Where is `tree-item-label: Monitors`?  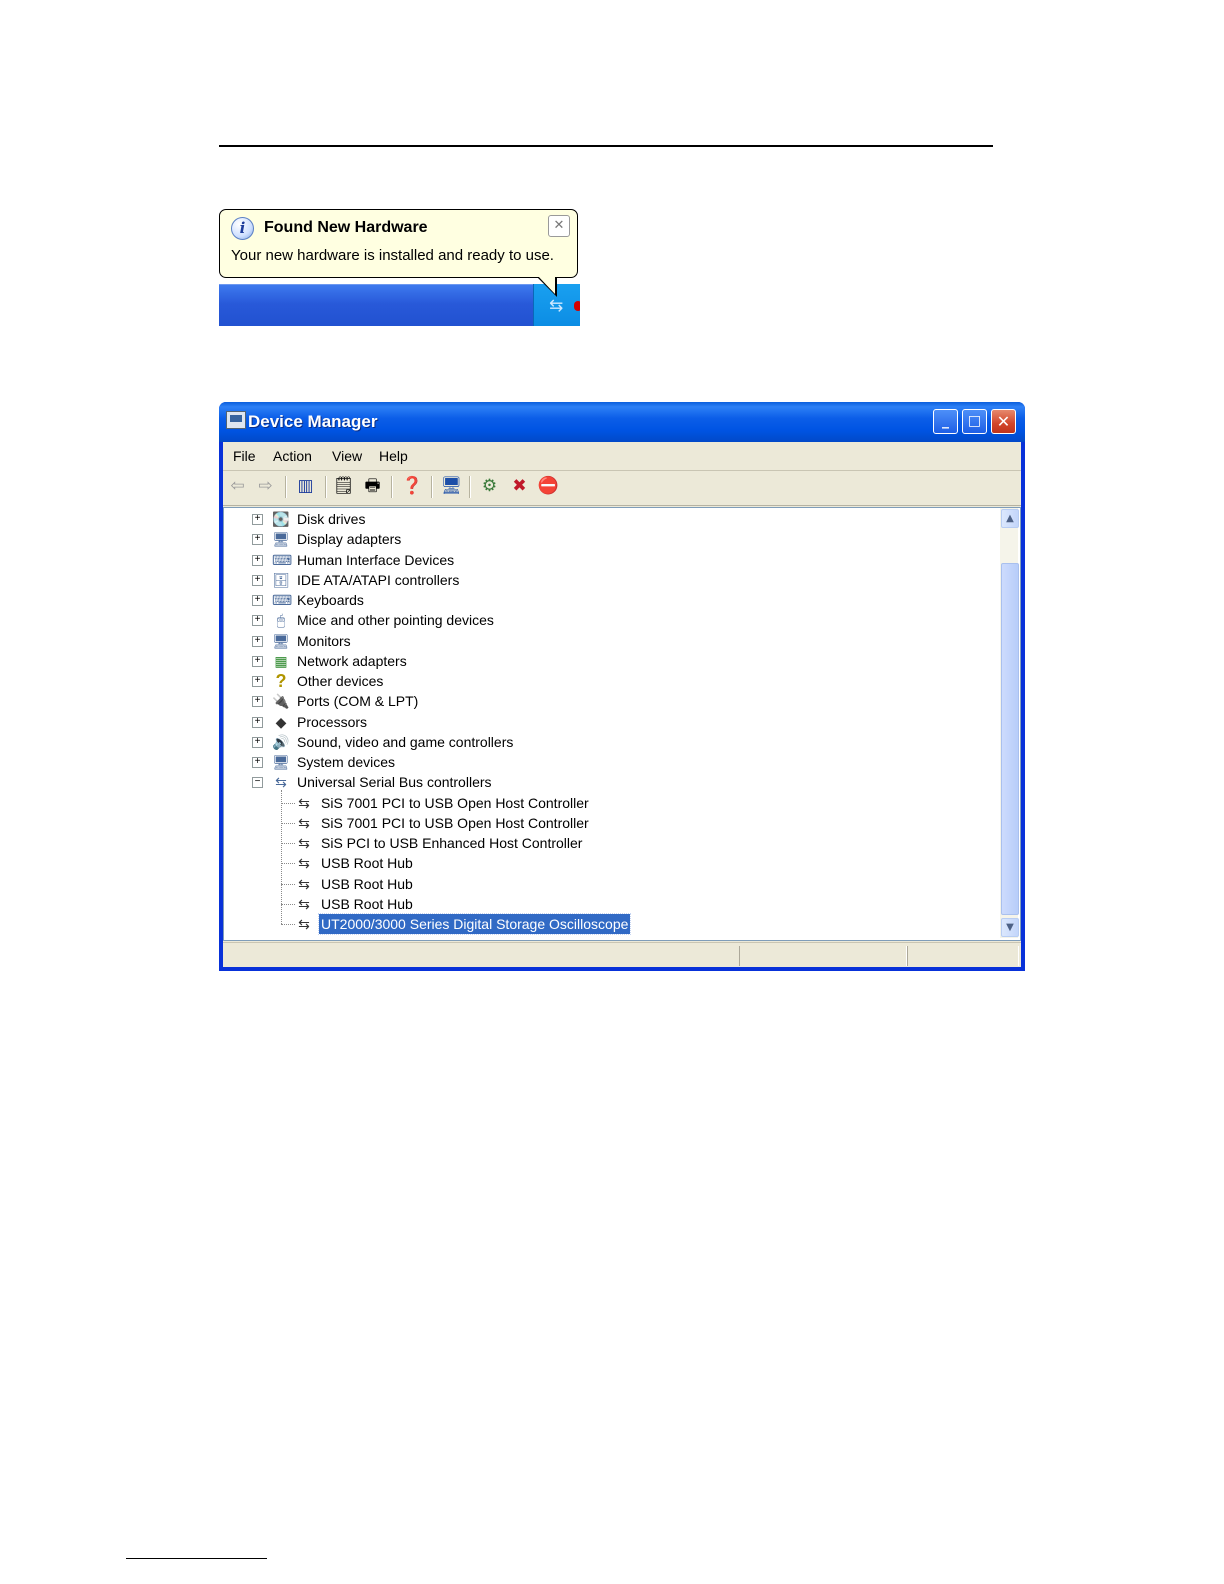
tree-item-label: Monitors is located at coordinates (324, 640).